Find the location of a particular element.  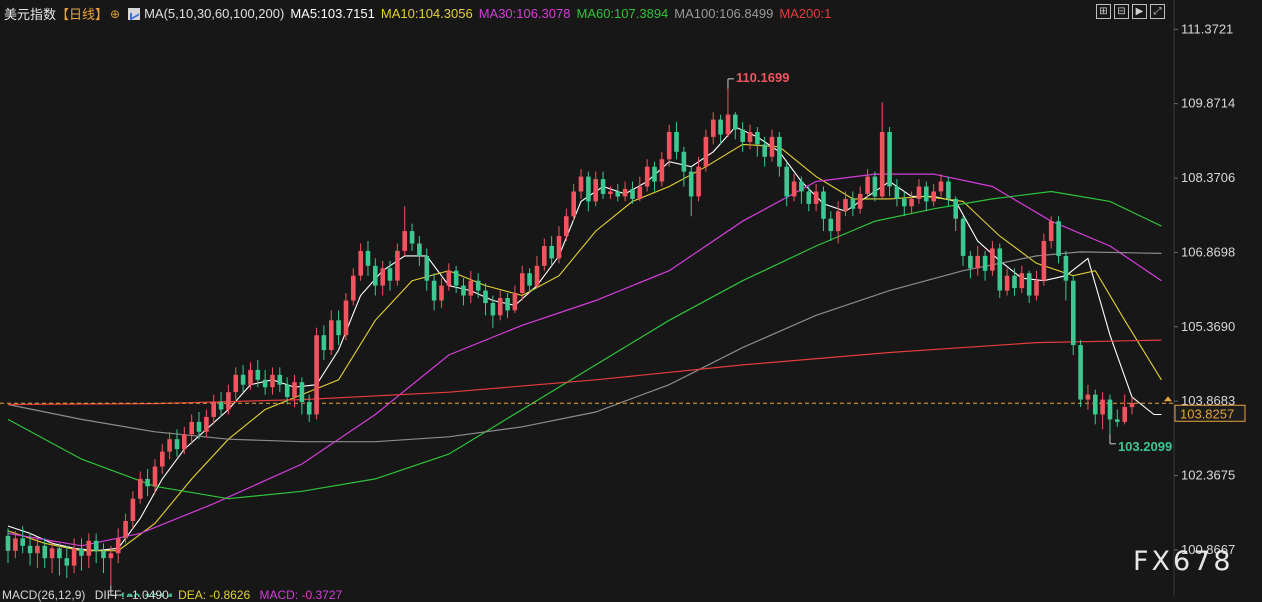

layout-icon: ⊞ is located at coordinates (1103, 11).